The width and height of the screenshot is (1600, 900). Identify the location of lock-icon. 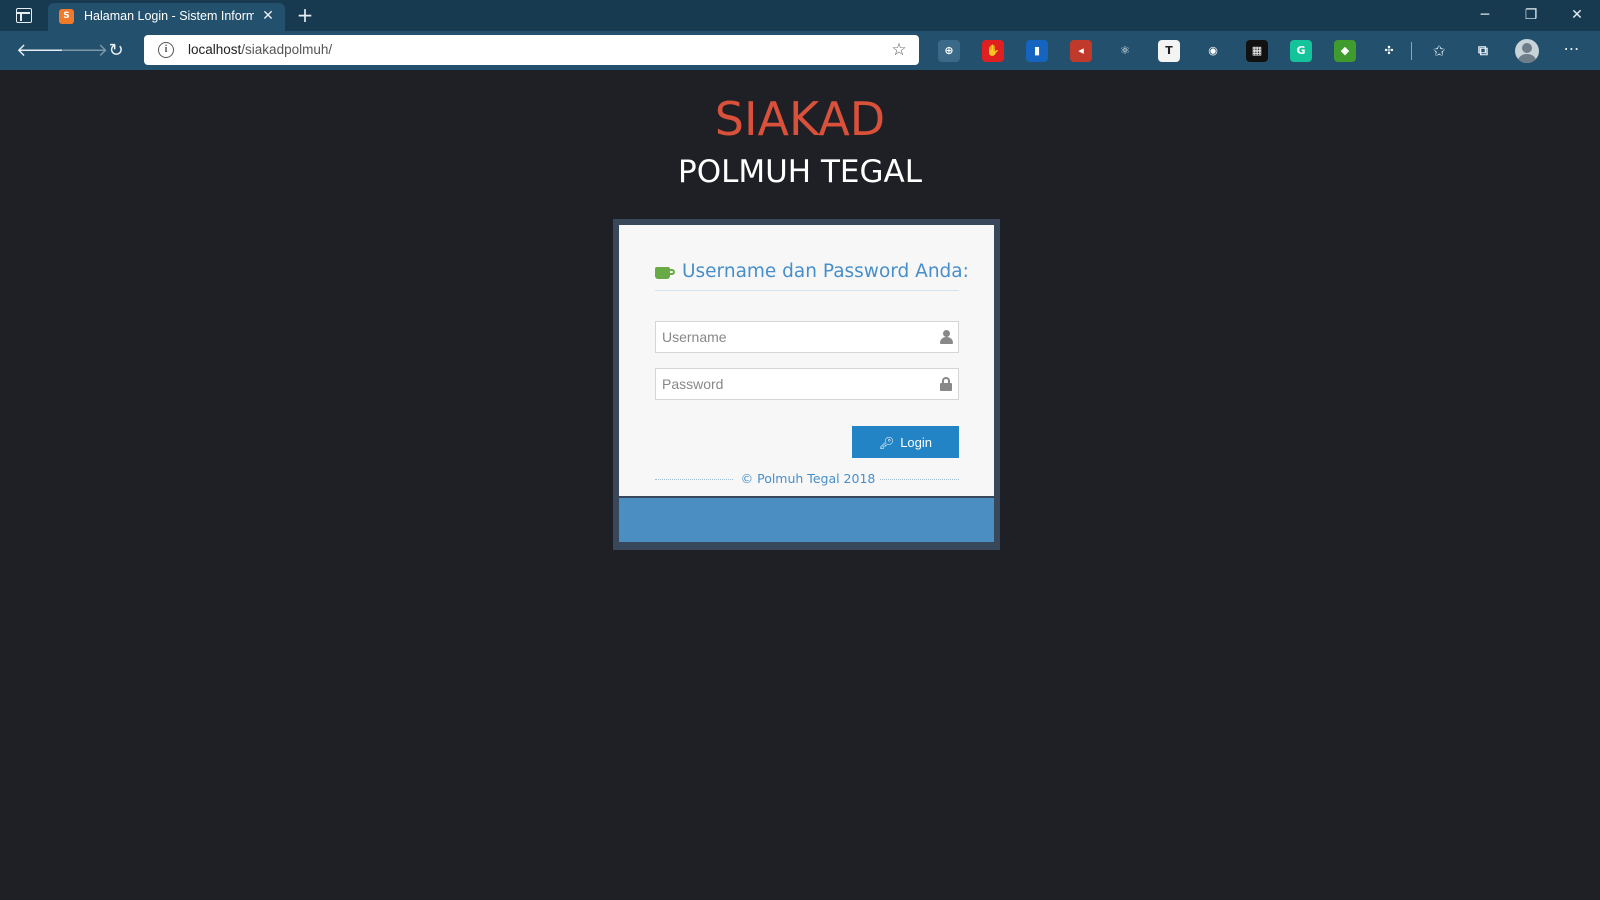
(946, 384).